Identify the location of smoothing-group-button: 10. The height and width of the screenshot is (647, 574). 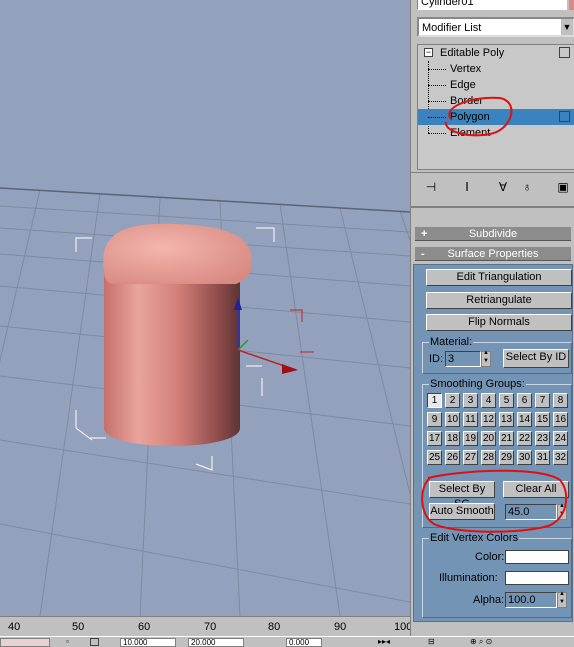
(452, 419).